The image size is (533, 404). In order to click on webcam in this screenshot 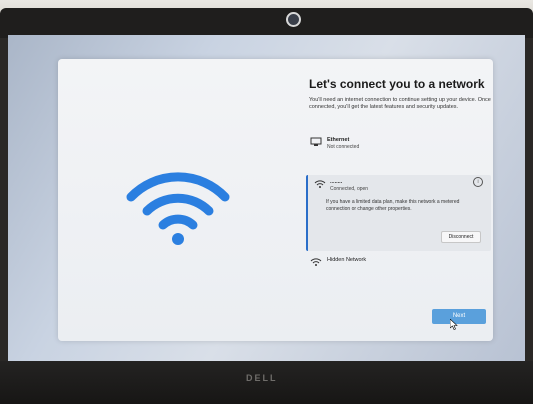, I will do `click(293, 19)`.